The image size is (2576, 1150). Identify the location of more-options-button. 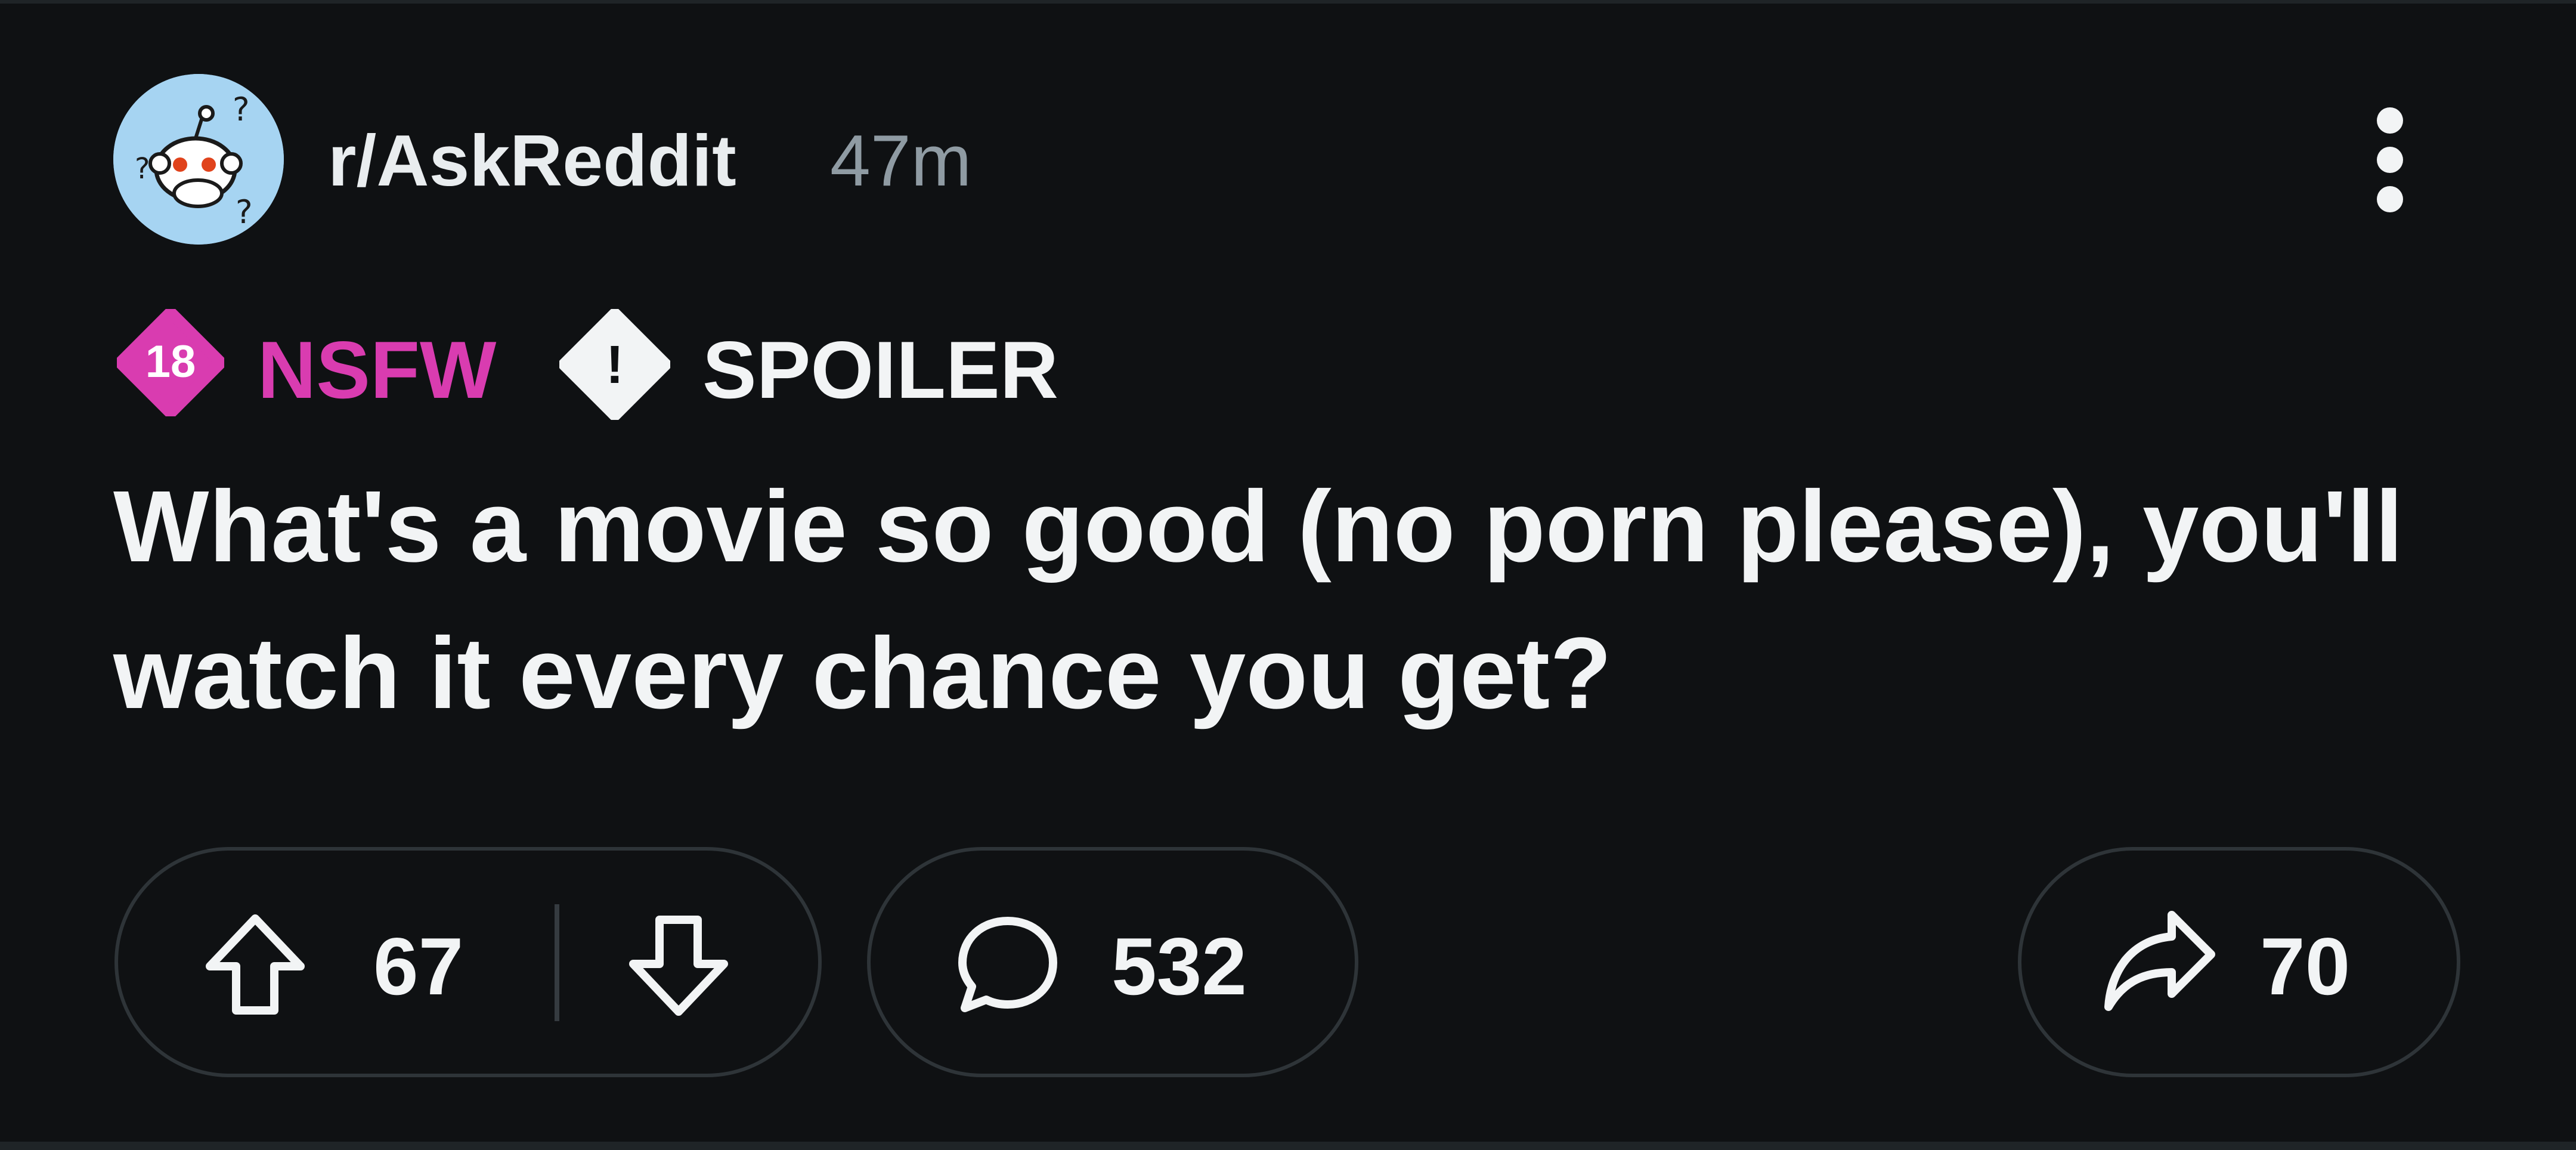
(2389, 162).